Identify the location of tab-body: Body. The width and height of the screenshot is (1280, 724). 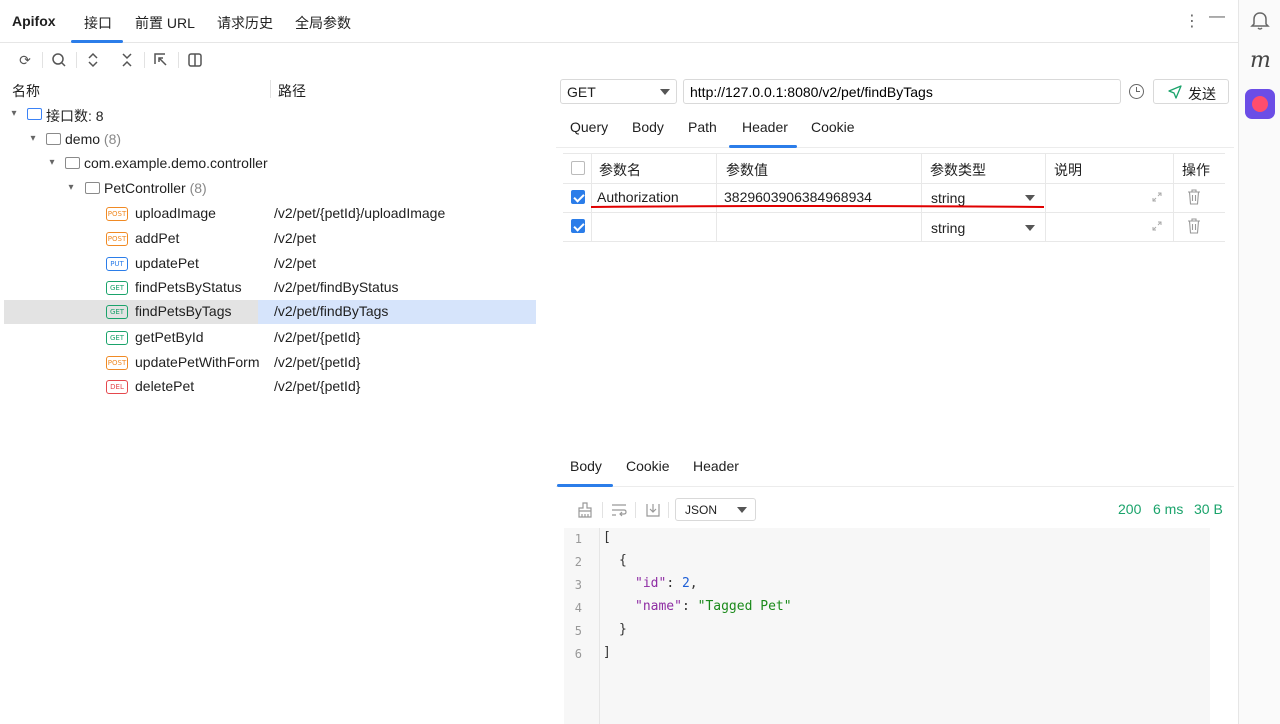
(648, 127).